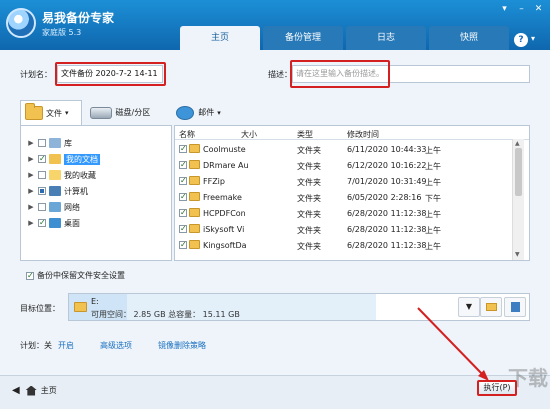 Image resolution: width=550 pixels, height=409 pixels. I want to click on close-icon: ✕, so click(538, 9).